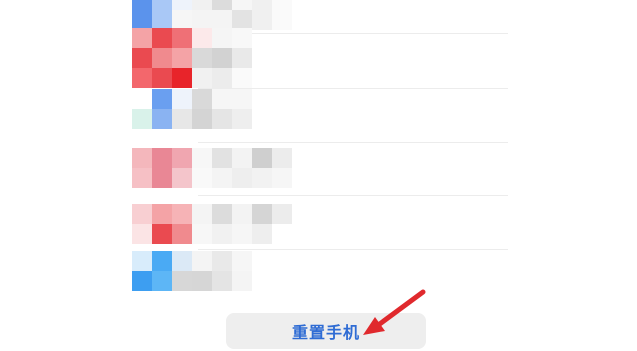 The image size is (637, 351). I want to click on red-arrow-annotation, so click(394, 312).